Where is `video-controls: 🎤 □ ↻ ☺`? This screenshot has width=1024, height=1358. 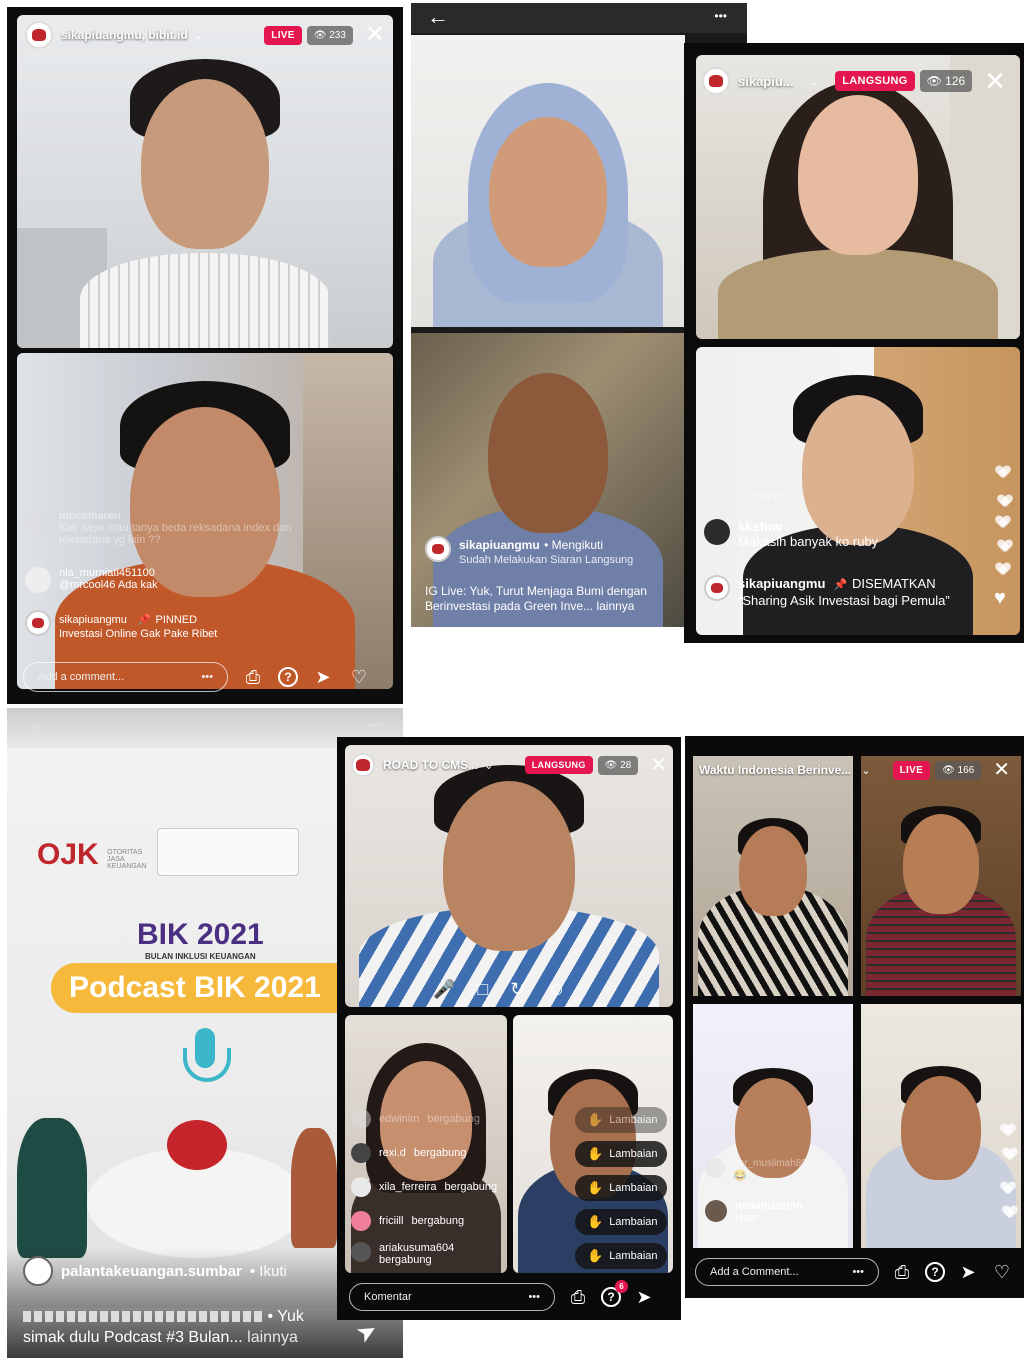
video-controls: 🎤 □ ↻ ☺ is located at coordinates (499, 989).